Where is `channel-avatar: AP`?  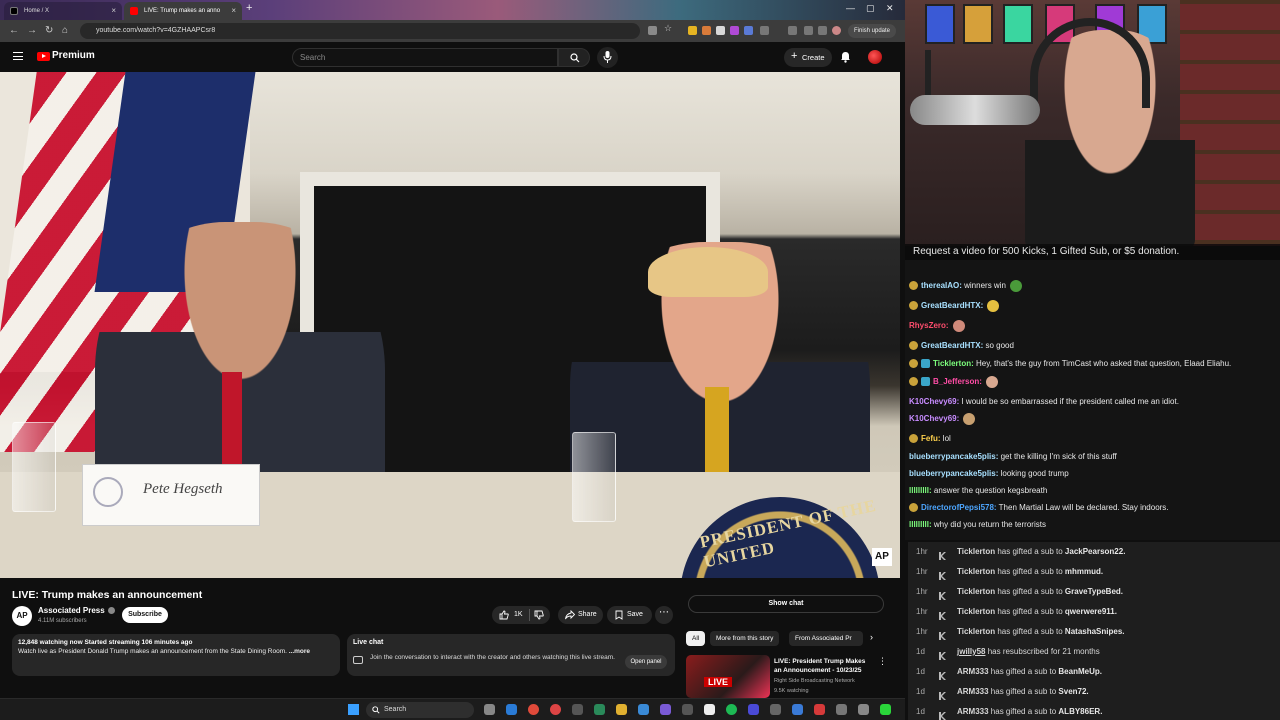 channel-avatar: AP is located at coordinates (22, 616).